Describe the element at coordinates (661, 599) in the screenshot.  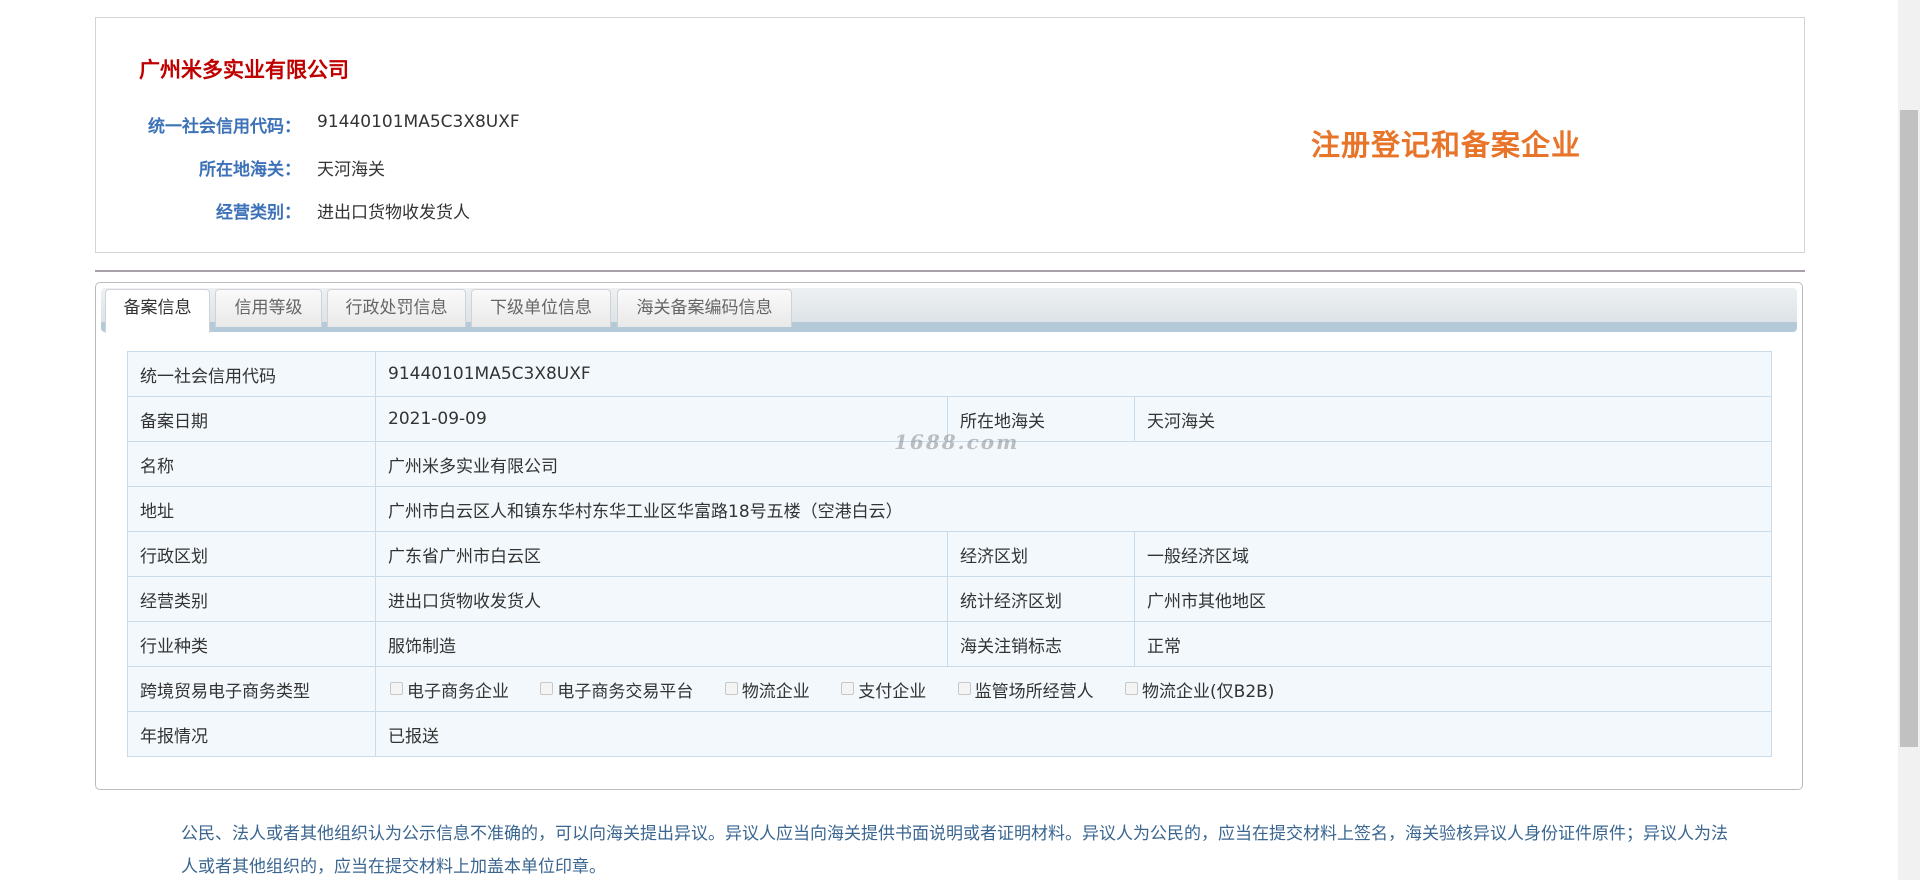
I see `cell-value: 进出口货物收发货人` at that location.